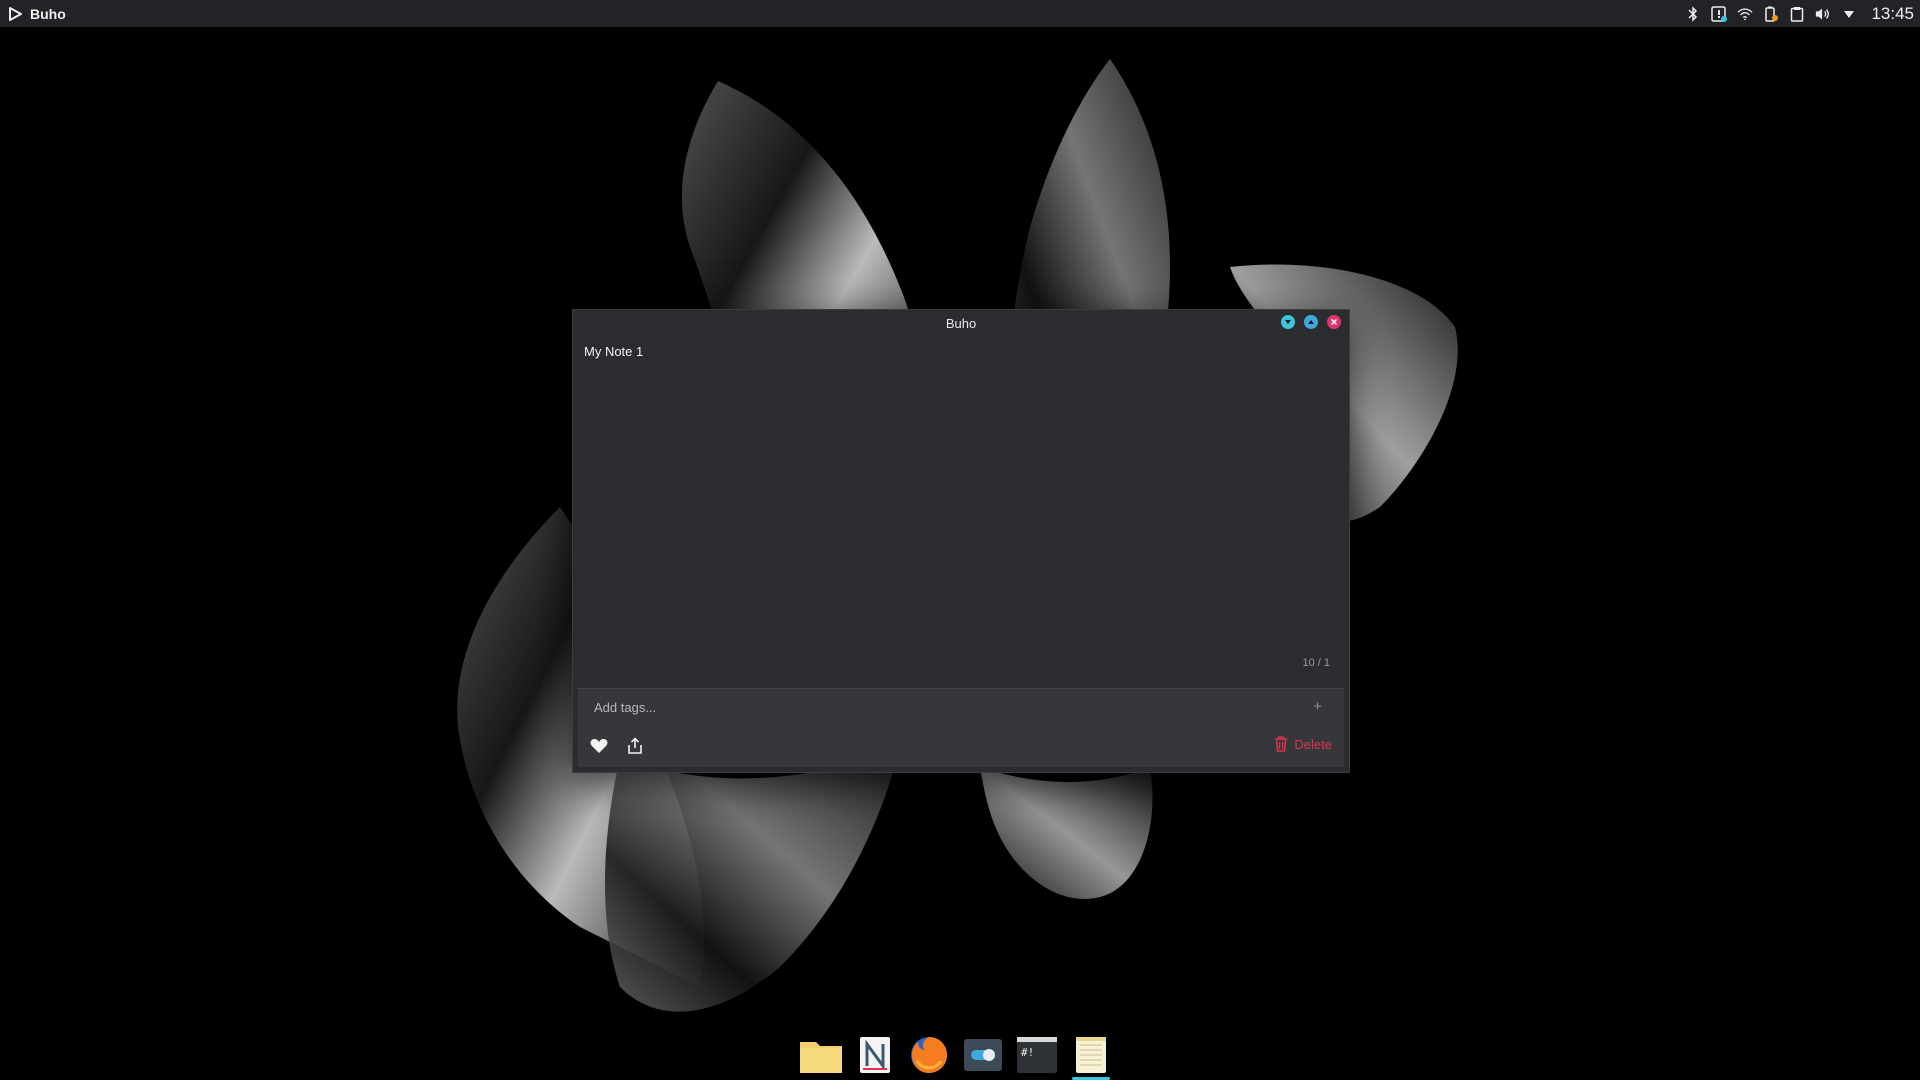 Image resolution: width=1920 pixels, height=1080 pixels. I want to click on dock: #!, so click(956, 1057).